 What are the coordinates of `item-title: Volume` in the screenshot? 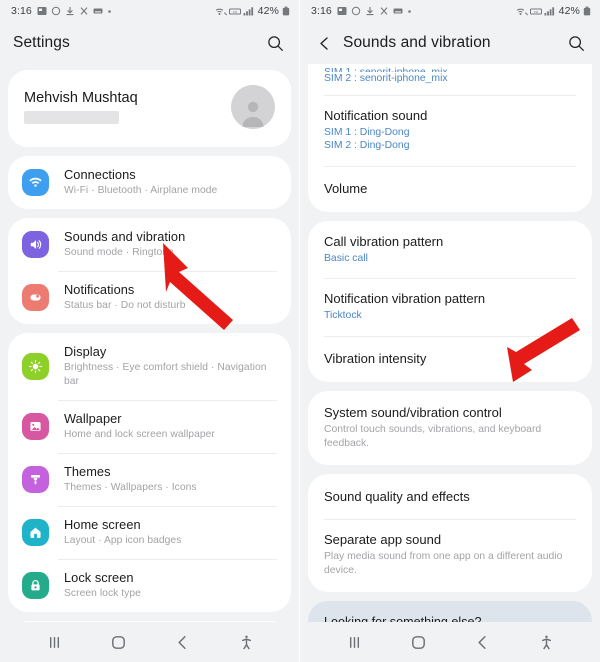 It's located at (346, 188).